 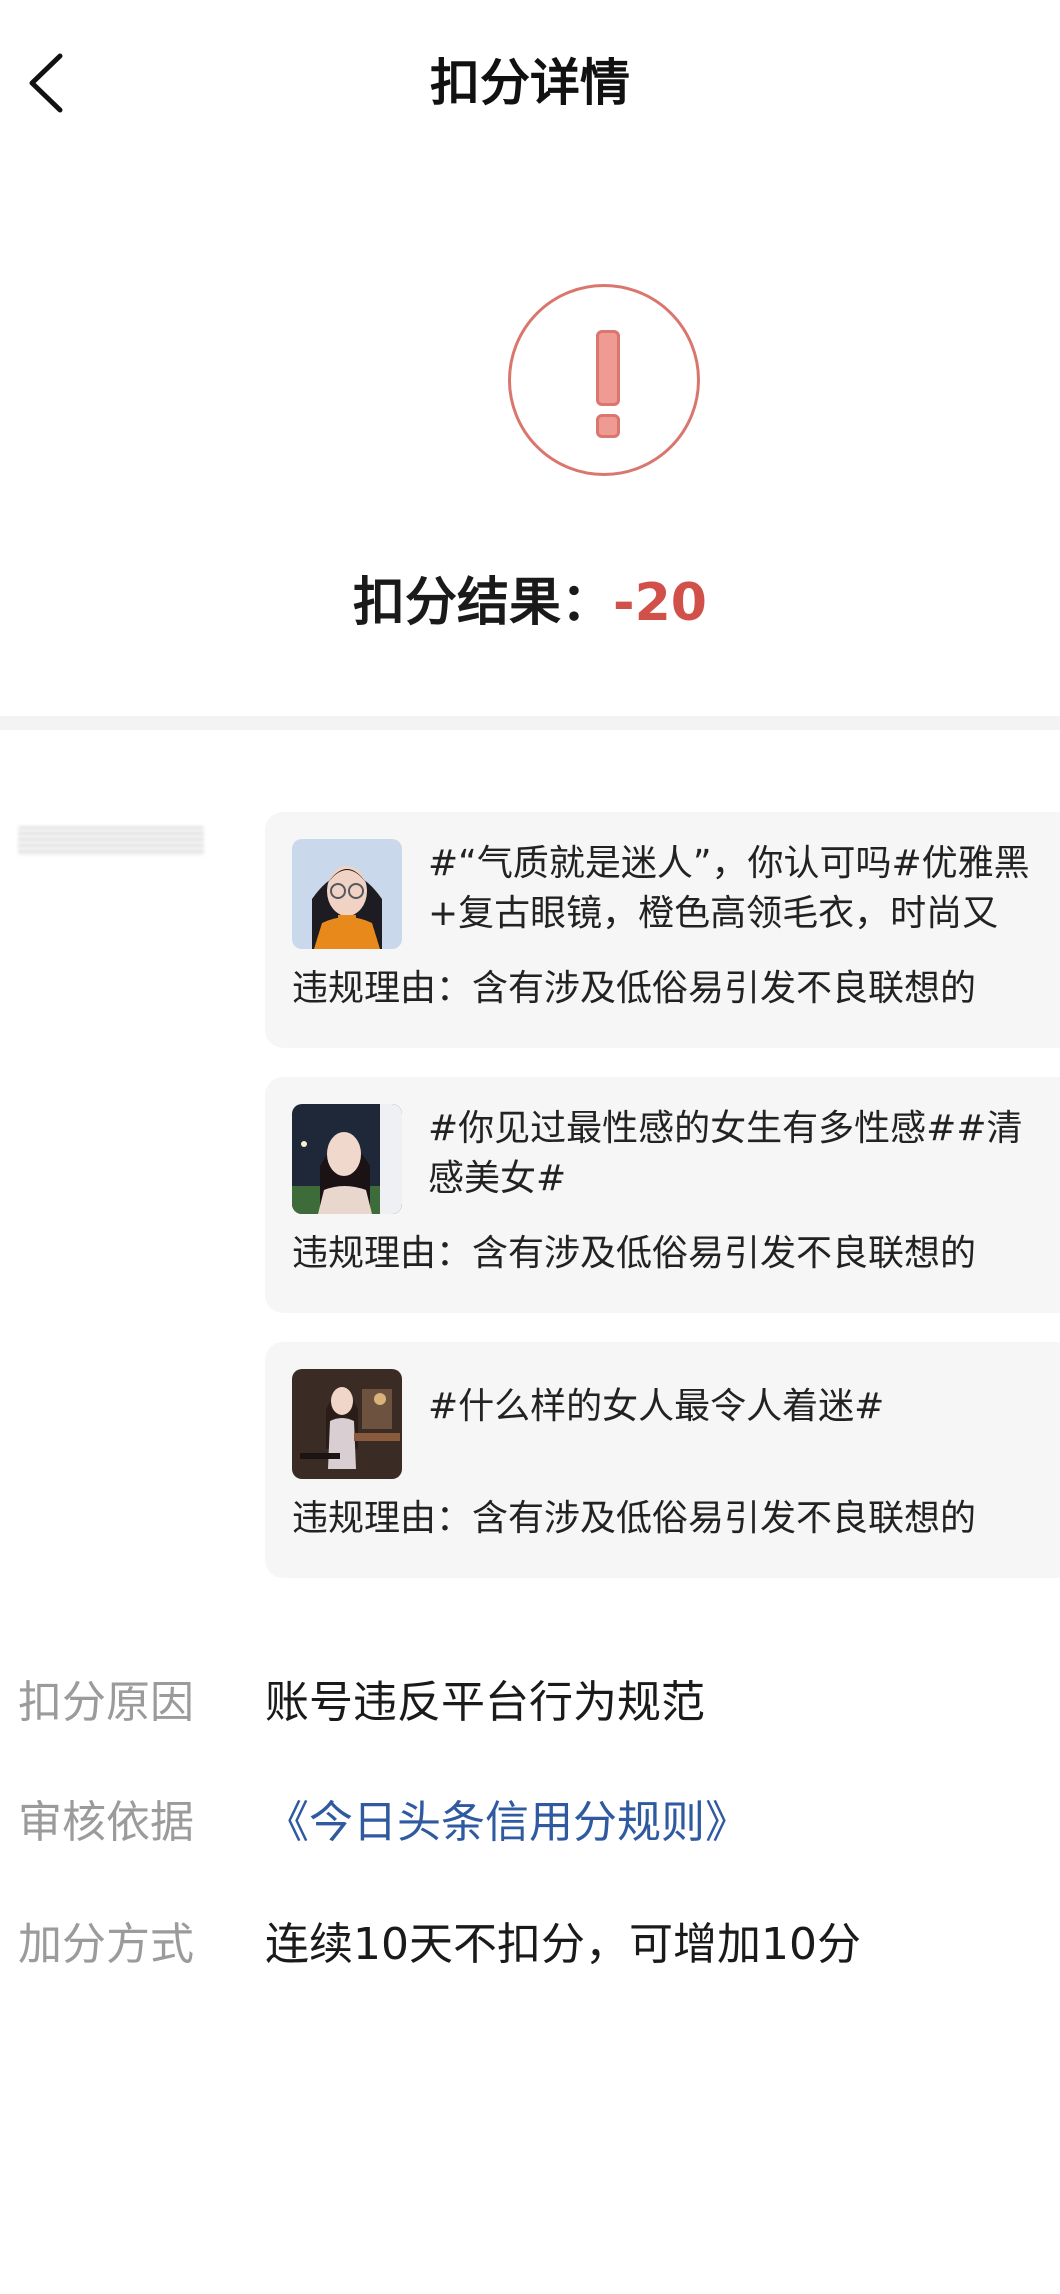 I want to click on review-basis-label: 审核依据, so click(x=106, y=1822).